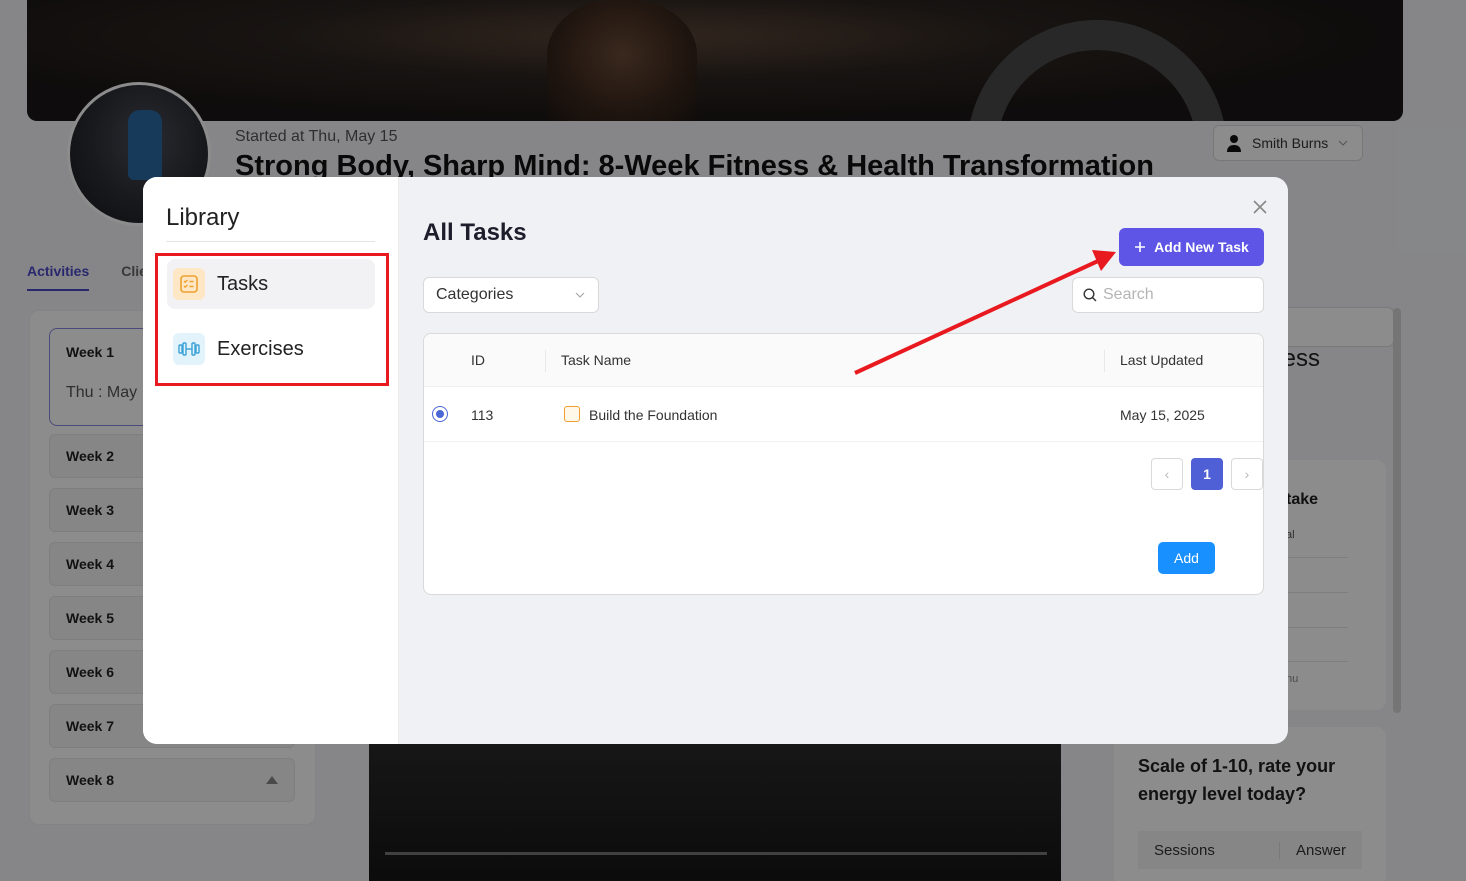  Describe the element at coordinates (596, 360) in the screenshot. I see `column-header-task-name: Task Name` at that location.